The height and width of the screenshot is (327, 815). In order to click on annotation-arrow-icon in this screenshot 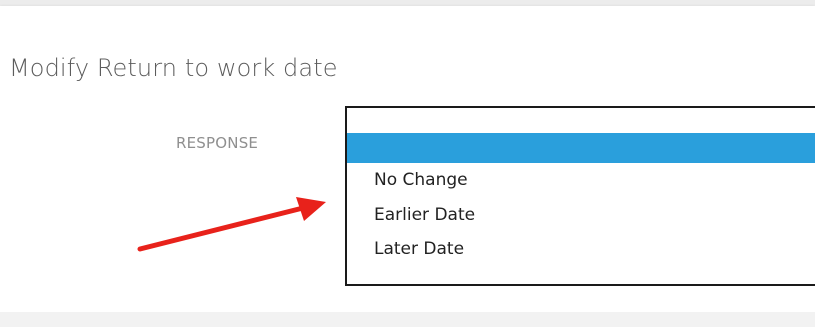, I will do `click(231, 224)`.